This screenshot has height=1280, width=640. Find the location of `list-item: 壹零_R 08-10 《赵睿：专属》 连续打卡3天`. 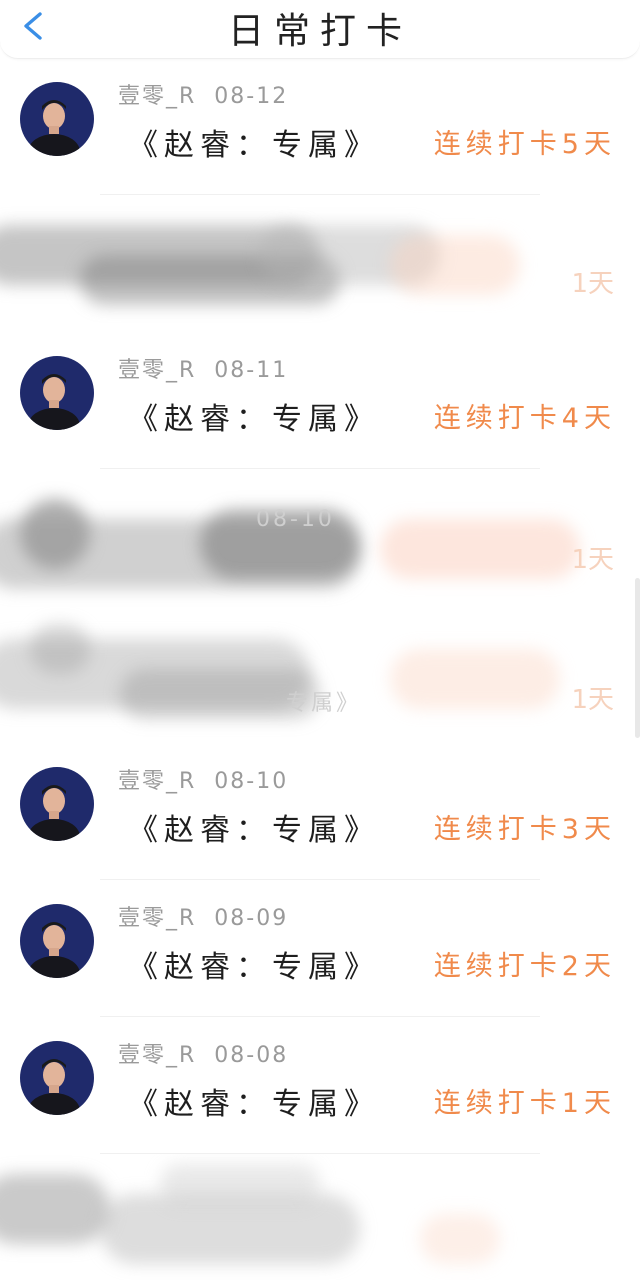

list-item: 壹零_R 08-10 《赵睿：专属》 连续打卡3天 is located at coordinates (320, 811).